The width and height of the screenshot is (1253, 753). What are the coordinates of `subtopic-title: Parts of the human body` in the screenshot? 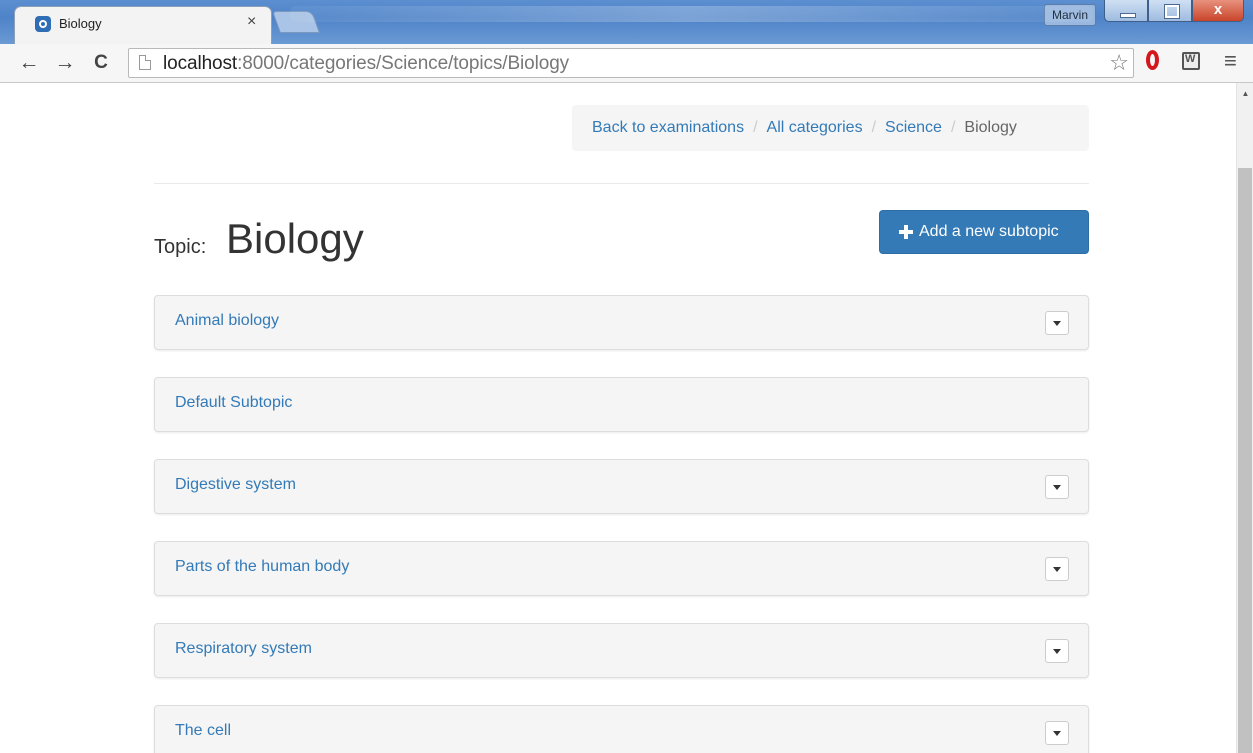 It's located at (262, 567).